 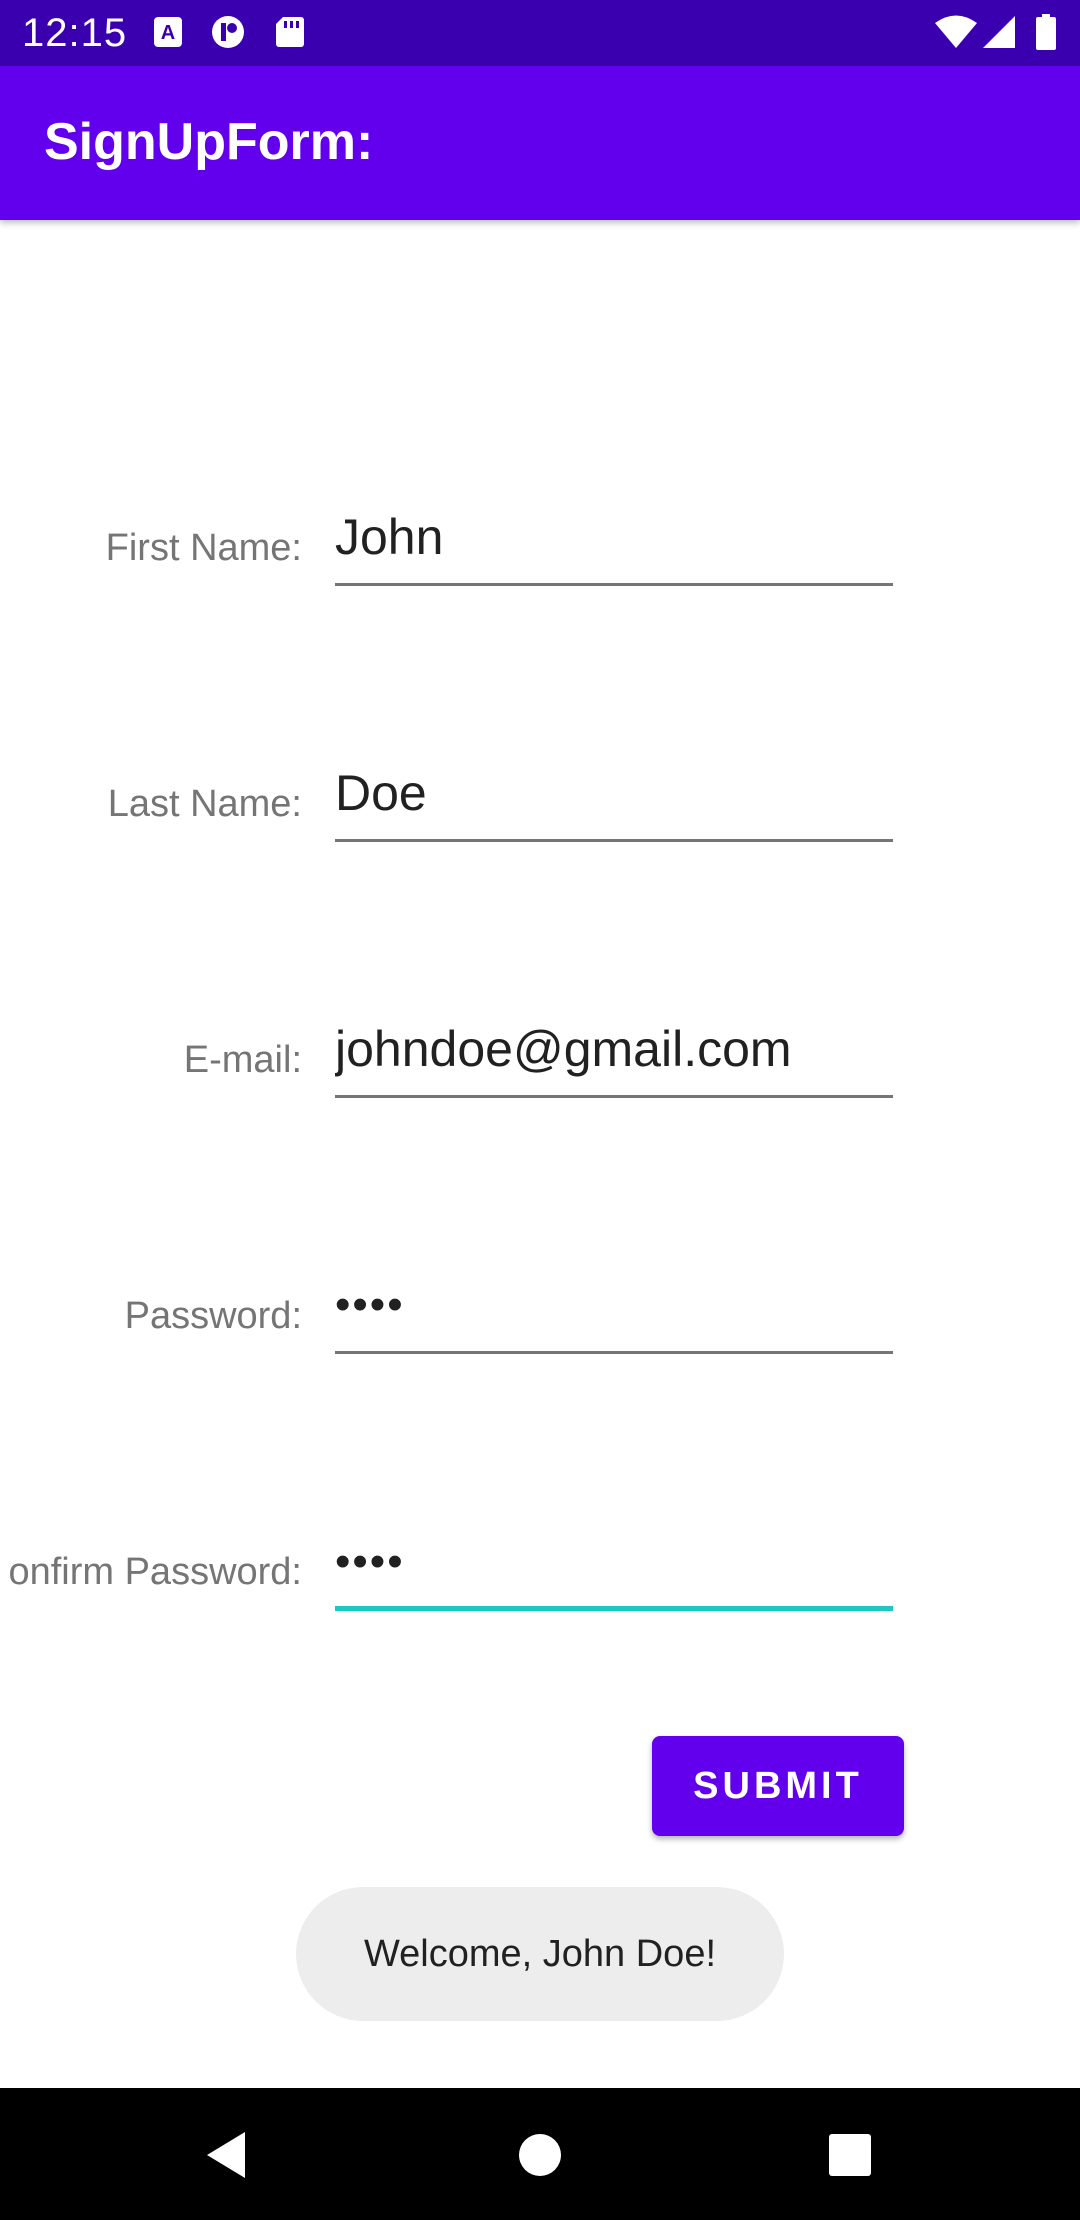 What do you see at coordinates (155, 1572) in the screenshot?
I see `confirm-password-label: onfirm Password:` at bounding box center [155, 1572].